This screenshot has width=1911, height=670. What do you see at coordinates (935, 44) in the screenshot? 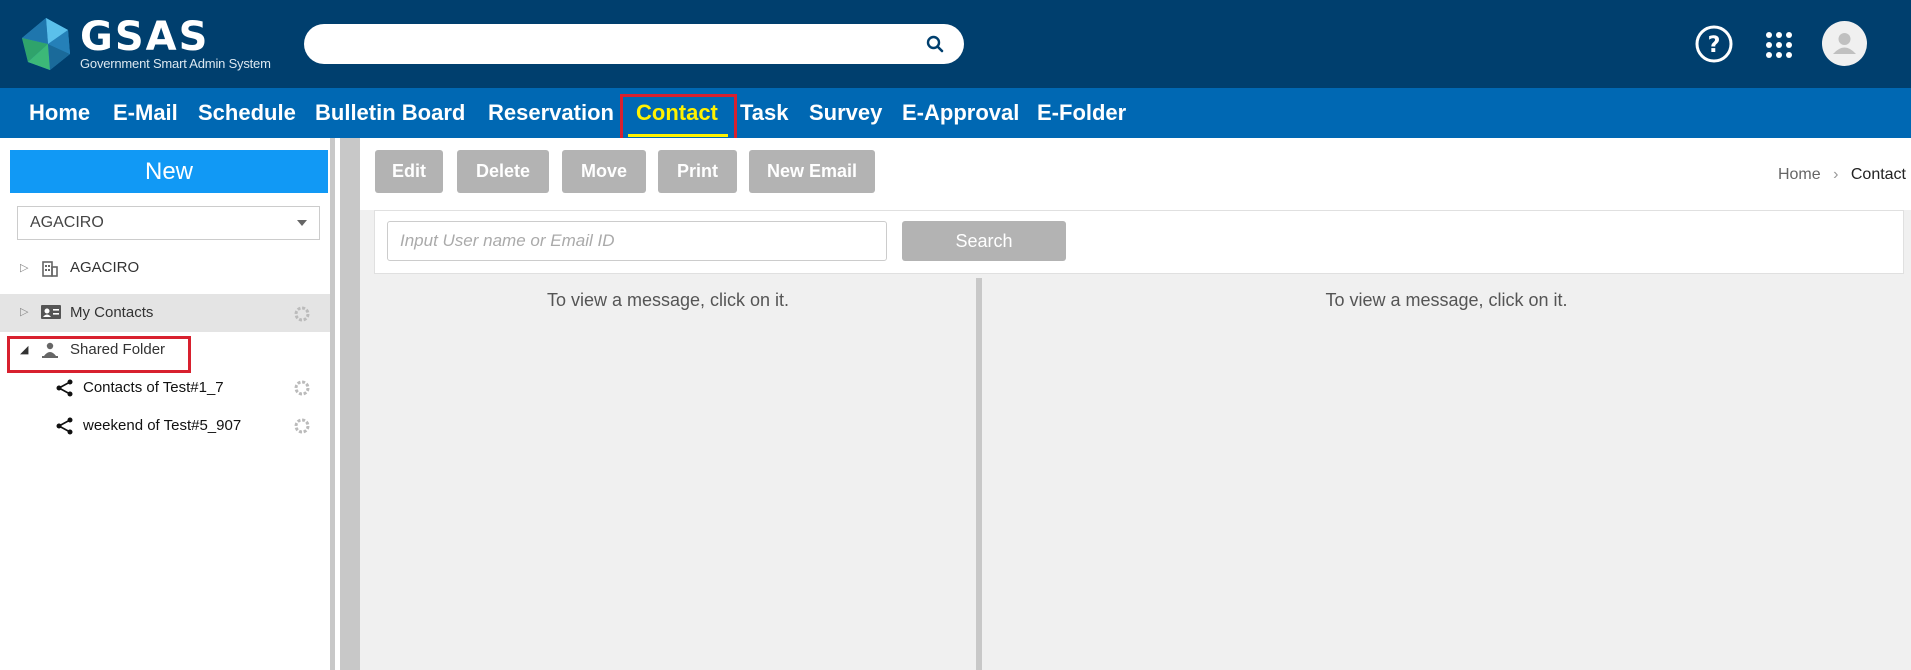
I see `search-icon` at bounding box center [935, 44].